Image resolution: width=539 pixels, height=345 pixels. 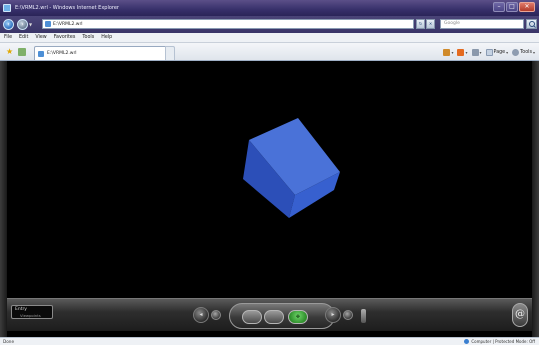 What do you see at coordinates (21, 309) in the screenshot?
I see `viewpoint-label: Entry` at bounding box center [21, 309].